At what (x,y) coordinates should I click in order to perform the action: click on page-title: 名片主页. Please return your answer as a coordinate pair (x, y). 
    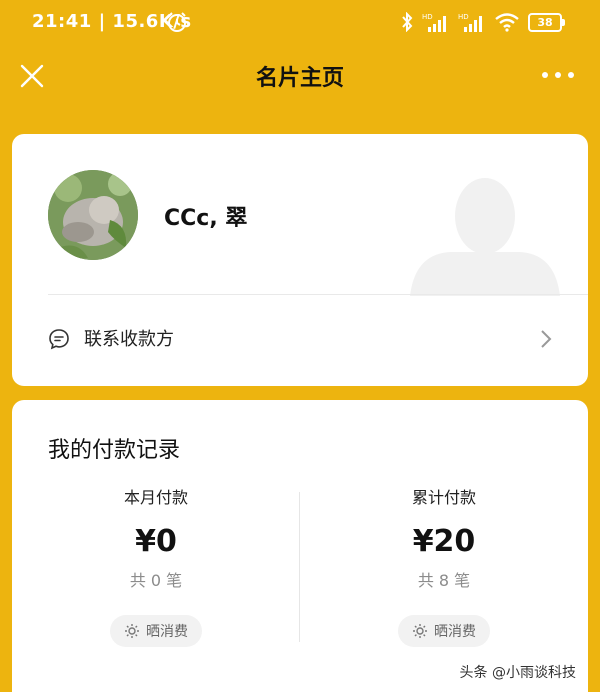
    Looking at the image, I should click on (299, 78).